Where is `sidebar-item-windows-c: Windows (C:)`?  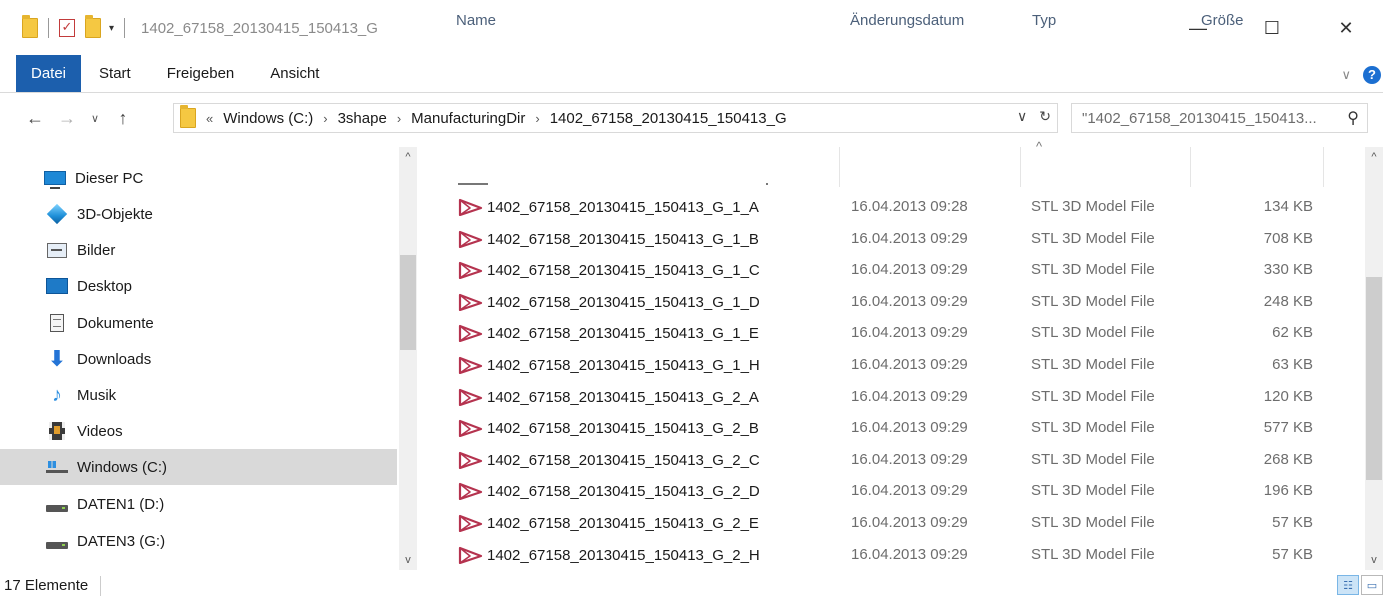 sidebar-item-windows-c: Windows (C:) is located at coordinates (198, 467).